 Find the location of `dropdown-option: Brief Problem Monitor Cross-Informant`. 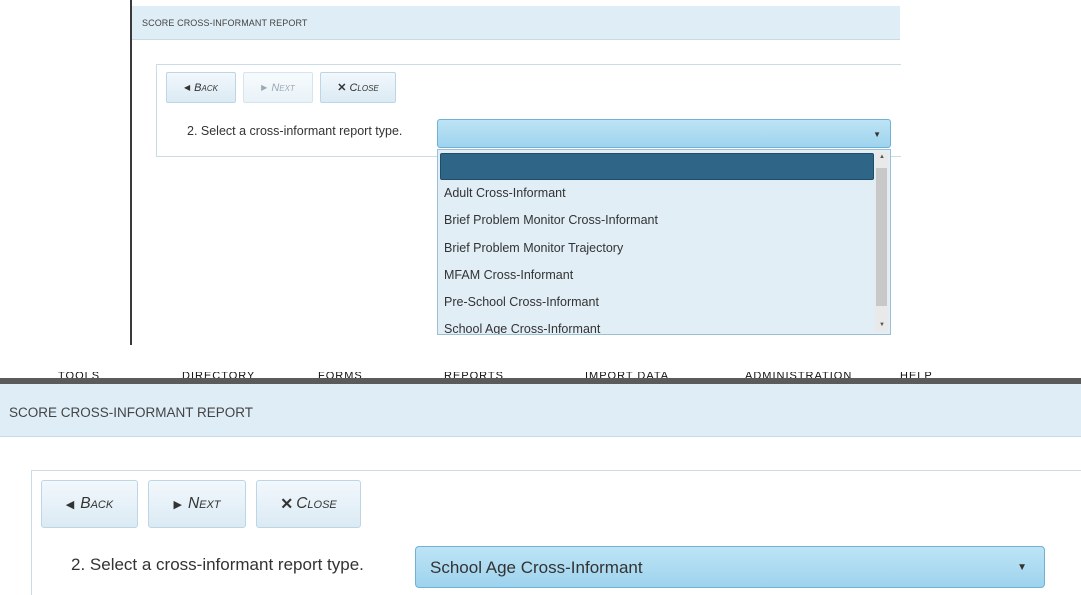

dropdown-option: Brief Problem Monitor Cross-Informant is located at coordinates (551, 220).